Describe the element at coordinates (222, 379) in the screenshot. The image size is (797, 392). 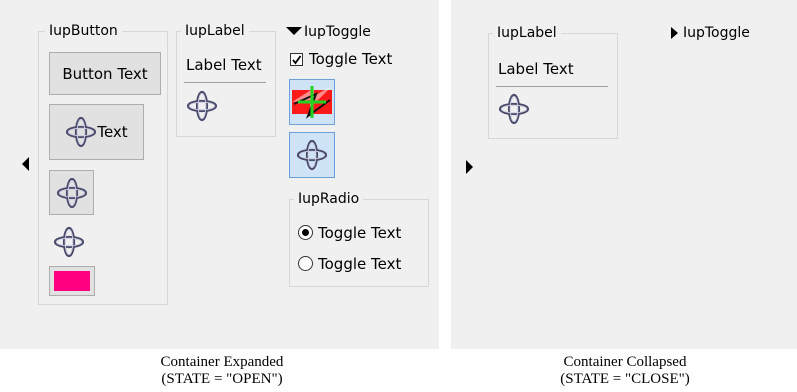
I see `caption-line: (STATE = "OPEN")` at that location.